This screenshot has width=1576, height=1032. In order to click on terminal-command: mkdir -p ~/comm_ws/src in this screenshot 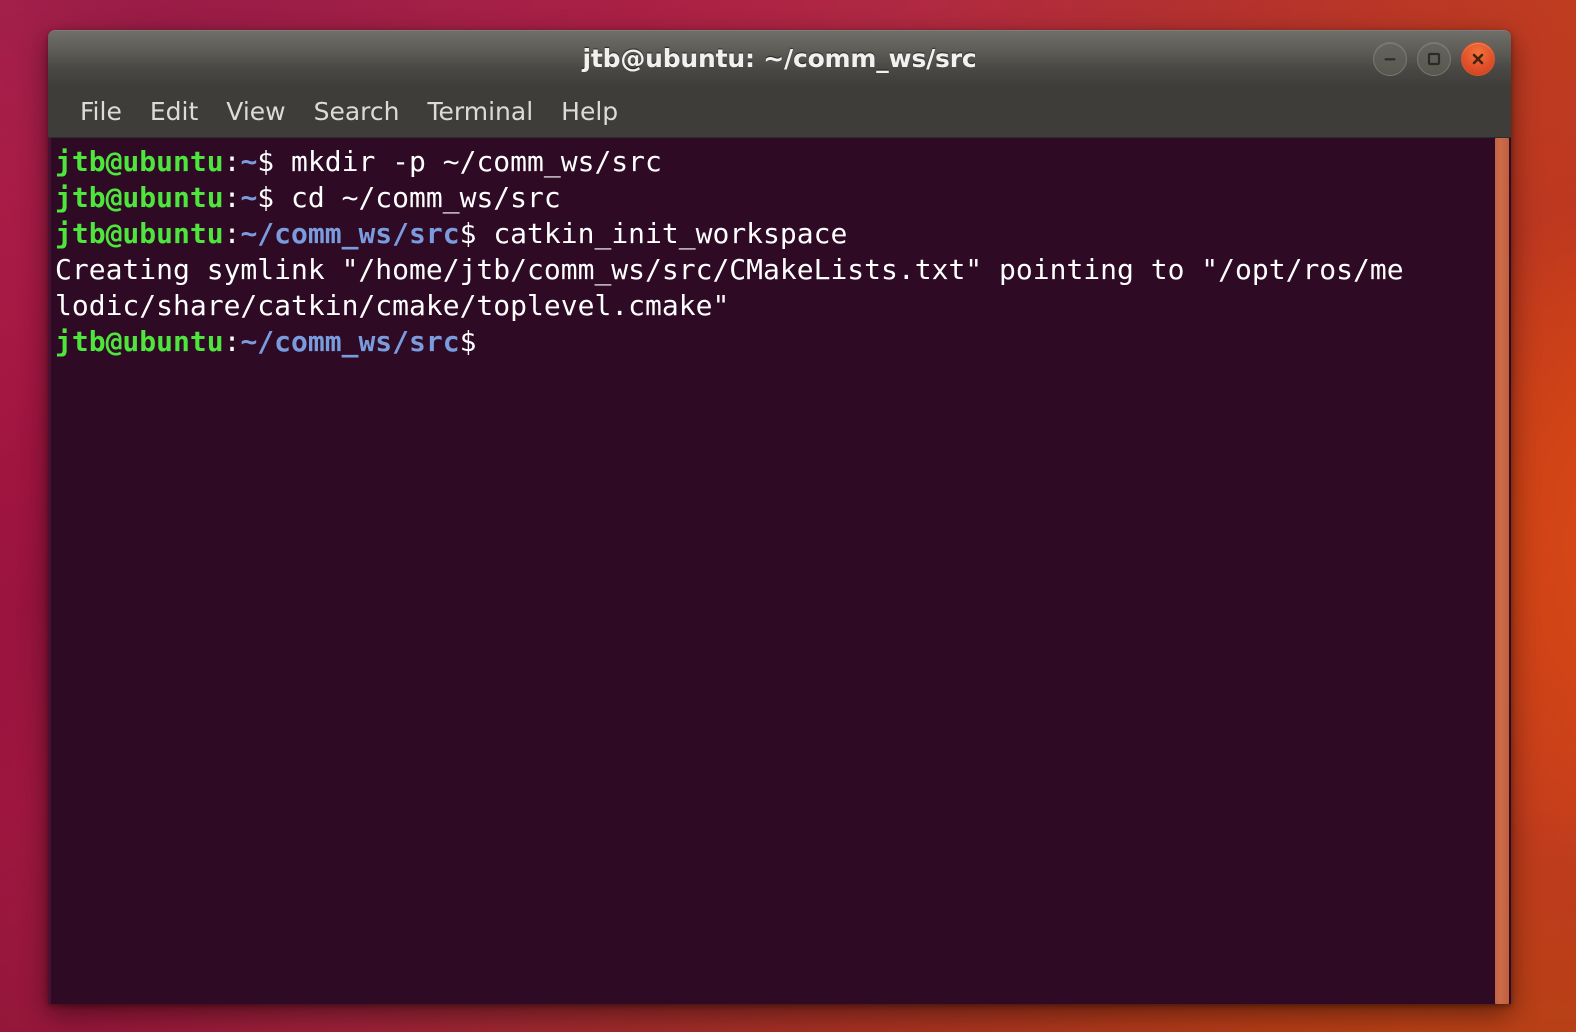, I will do `click(476, 161)`.